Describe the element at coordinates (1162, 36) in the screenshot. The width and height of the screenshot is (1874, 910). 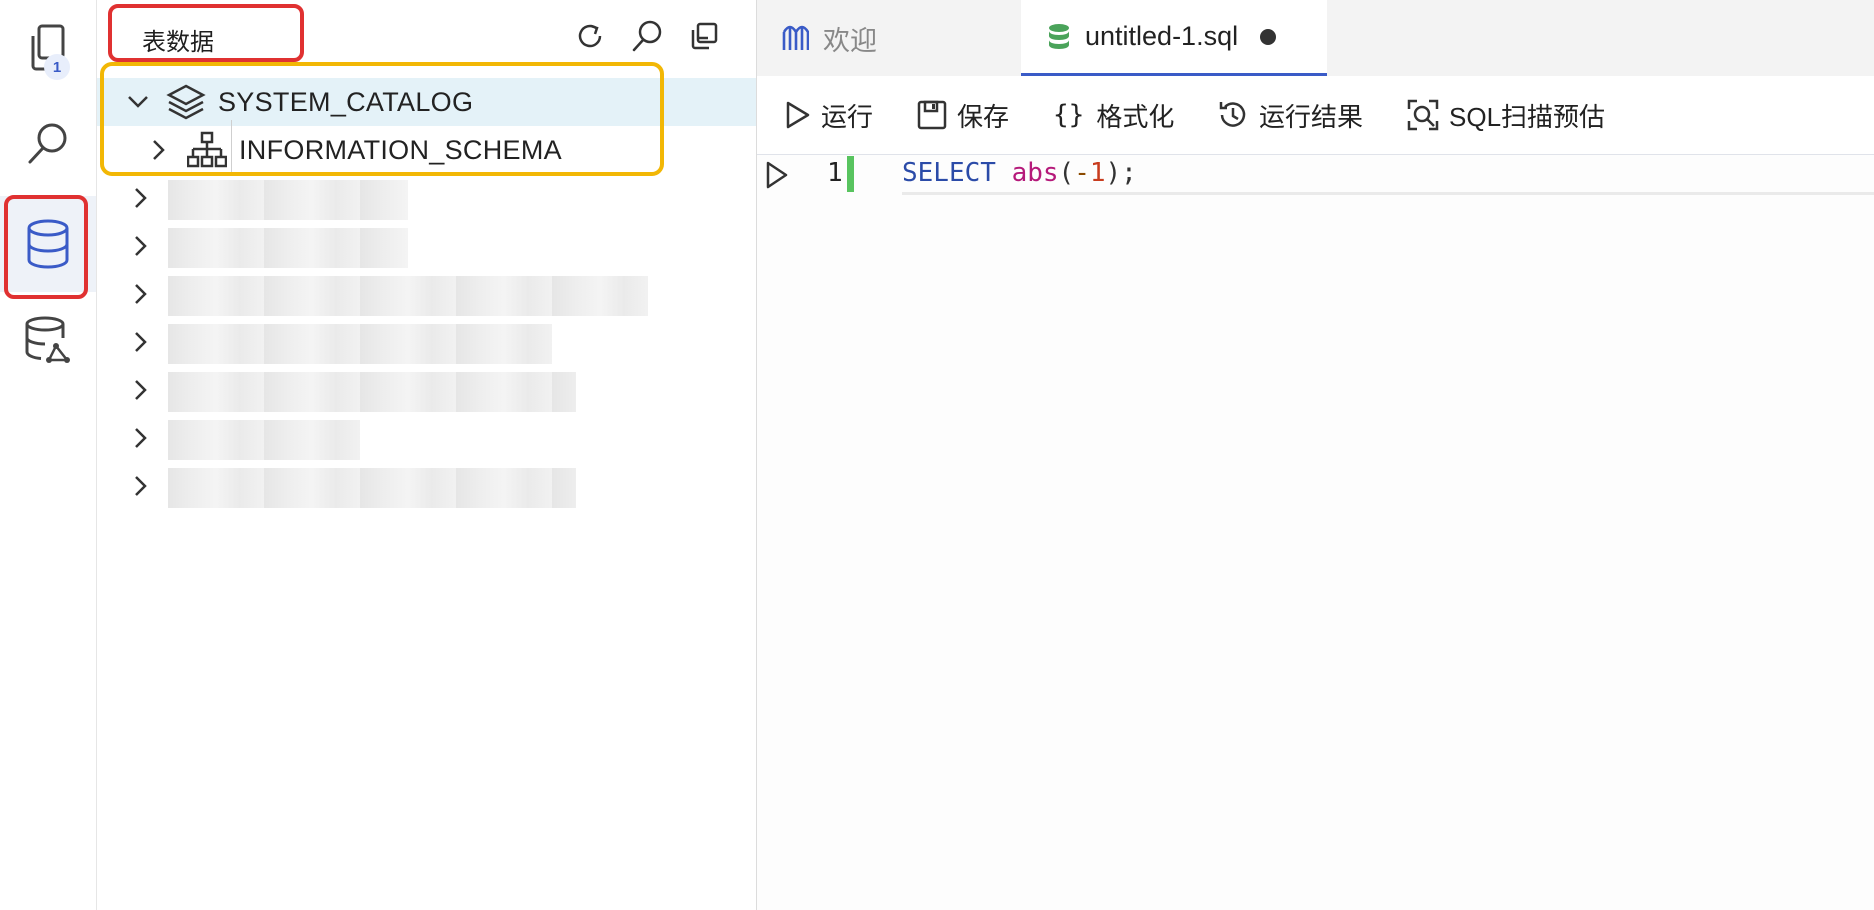
I see `tab-label: untitled-1.sql` at that location.